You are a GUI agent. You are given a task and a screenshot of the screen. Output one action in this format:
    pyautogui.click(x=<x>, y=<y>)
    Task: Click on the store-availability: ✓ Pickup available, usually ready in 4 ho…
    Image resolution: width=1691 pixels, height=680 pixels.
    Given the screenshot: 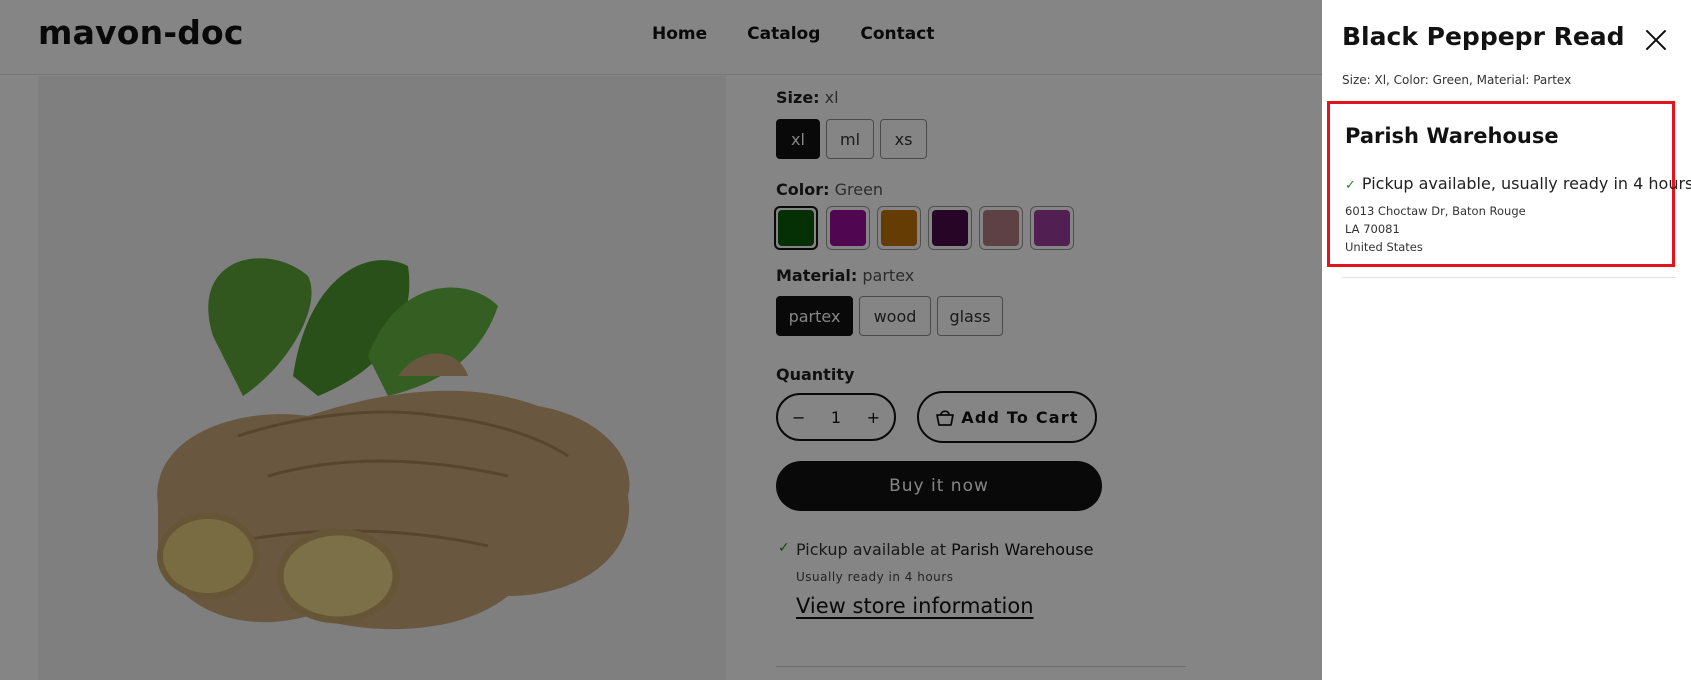 What is the action you would take?
    pyautogui.click(x=1518, y=183)
    